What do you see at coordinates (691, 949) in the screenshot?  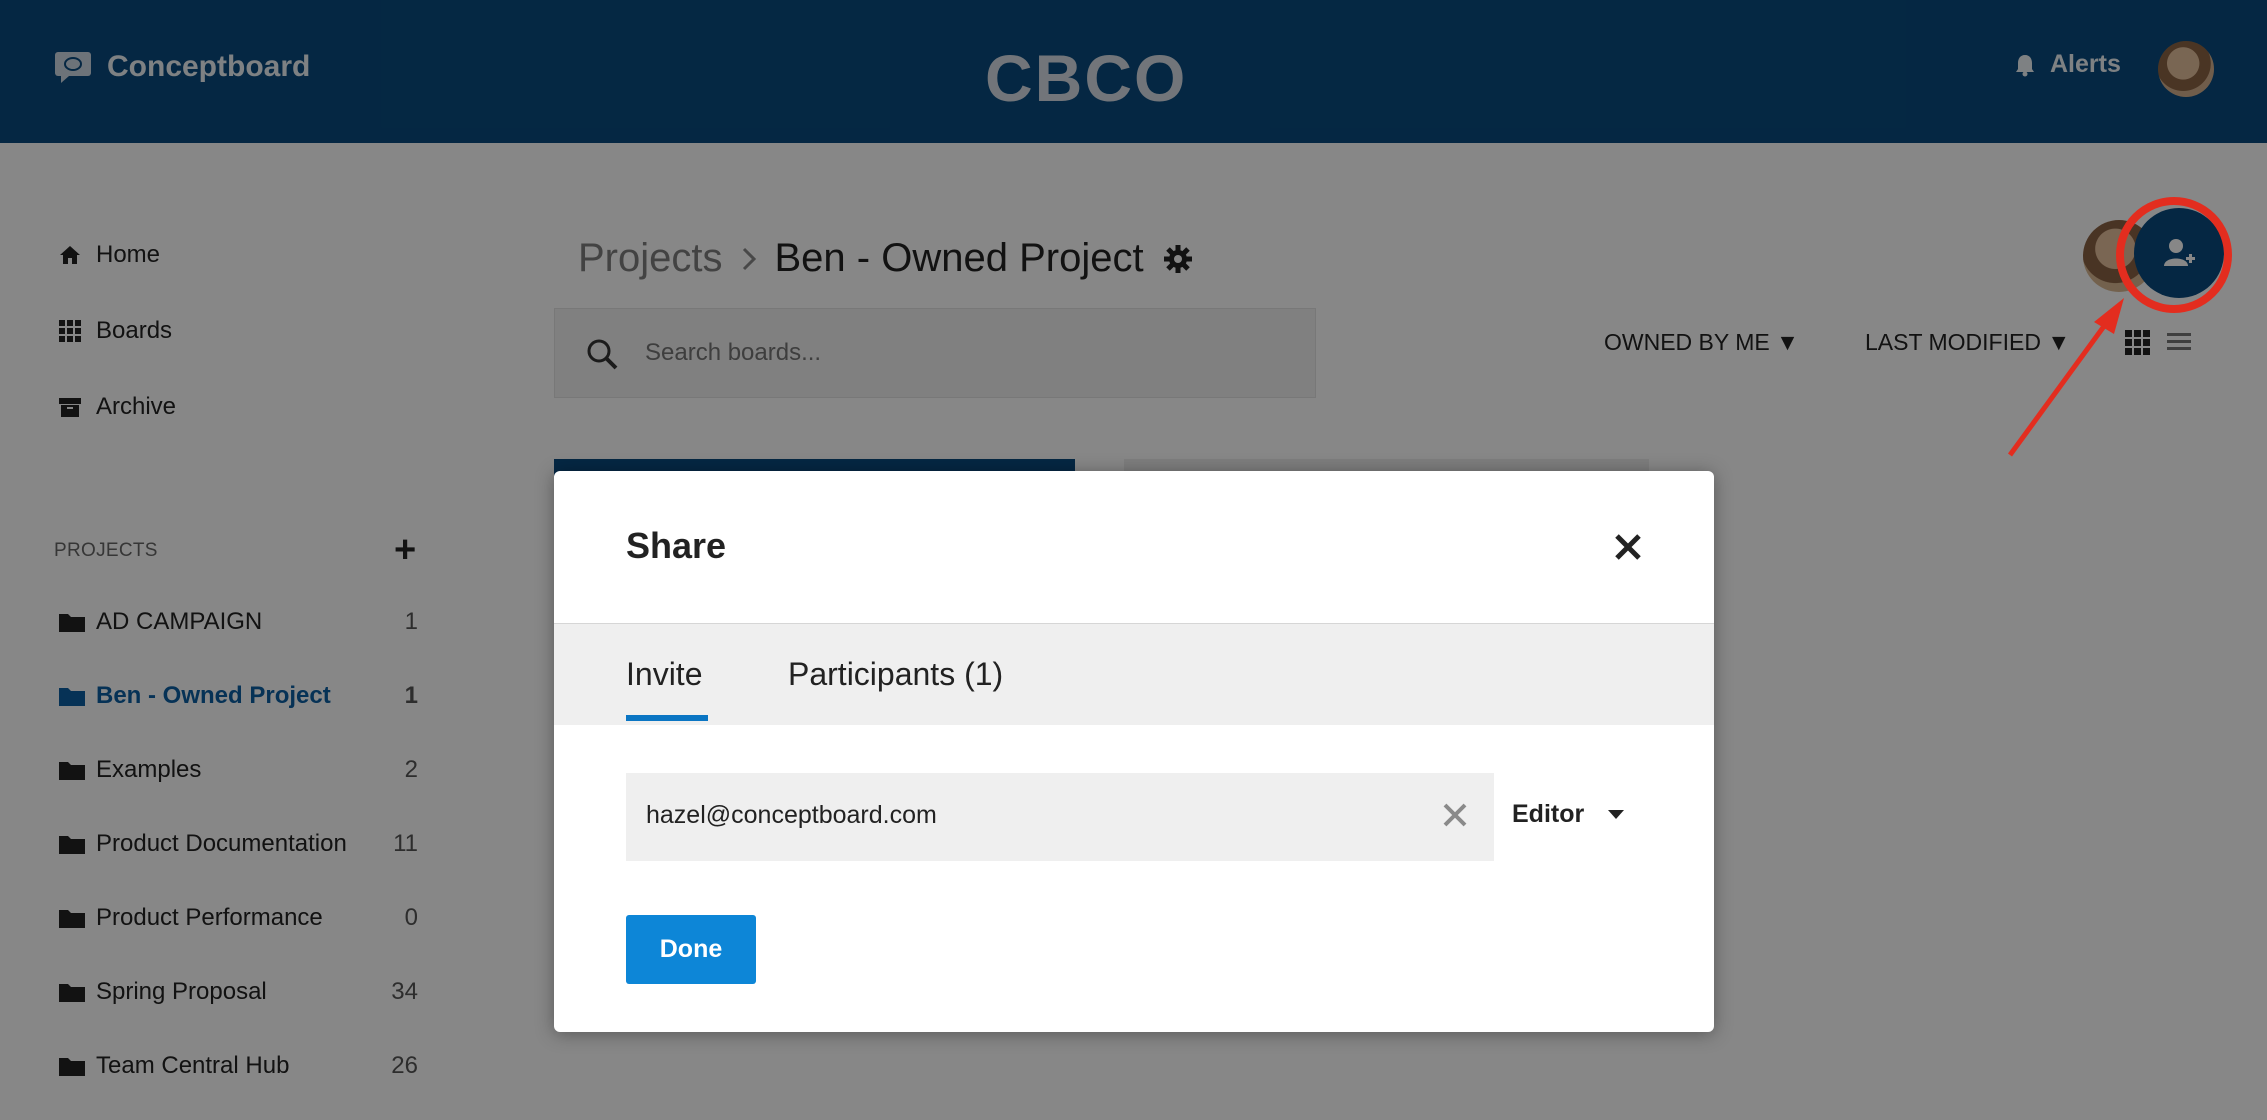 I see `done-button: Done` at bounding box center [691, 949].